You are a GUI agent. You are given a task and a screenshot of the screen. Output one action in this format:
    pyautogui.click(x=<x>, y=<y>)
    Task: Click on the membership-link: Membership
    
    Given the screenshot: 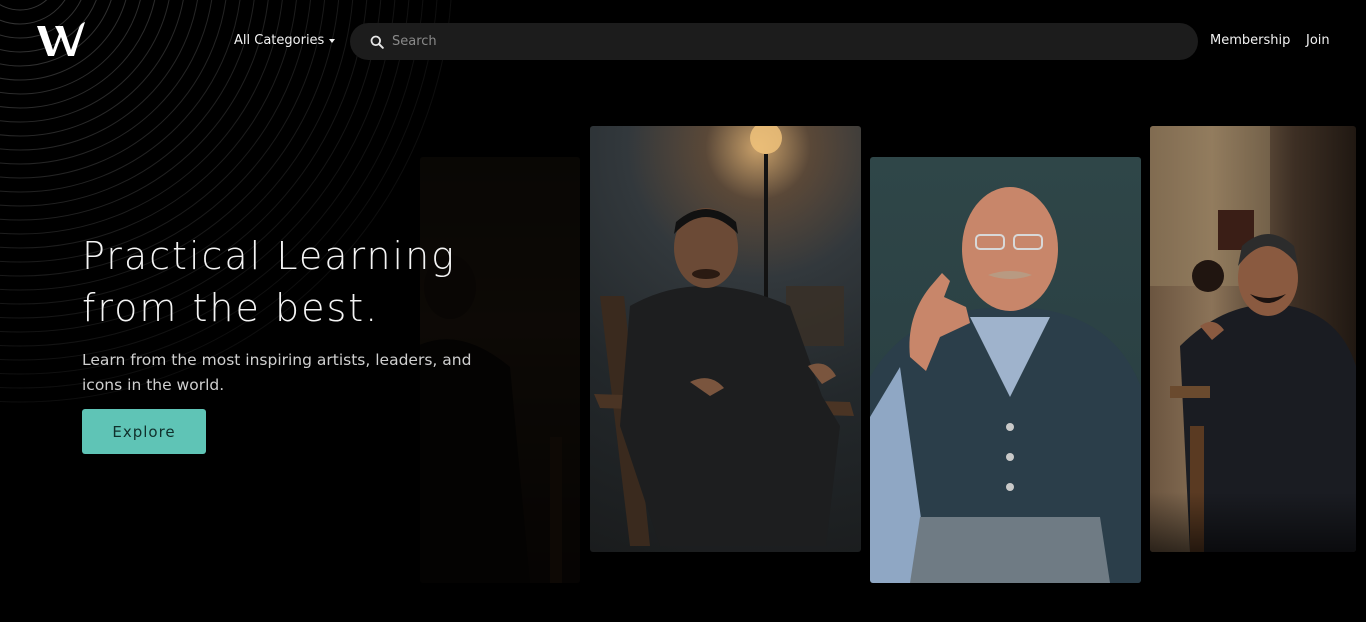 What is the action you would take?
    pyautogui.click(x=1250, y=40)
    